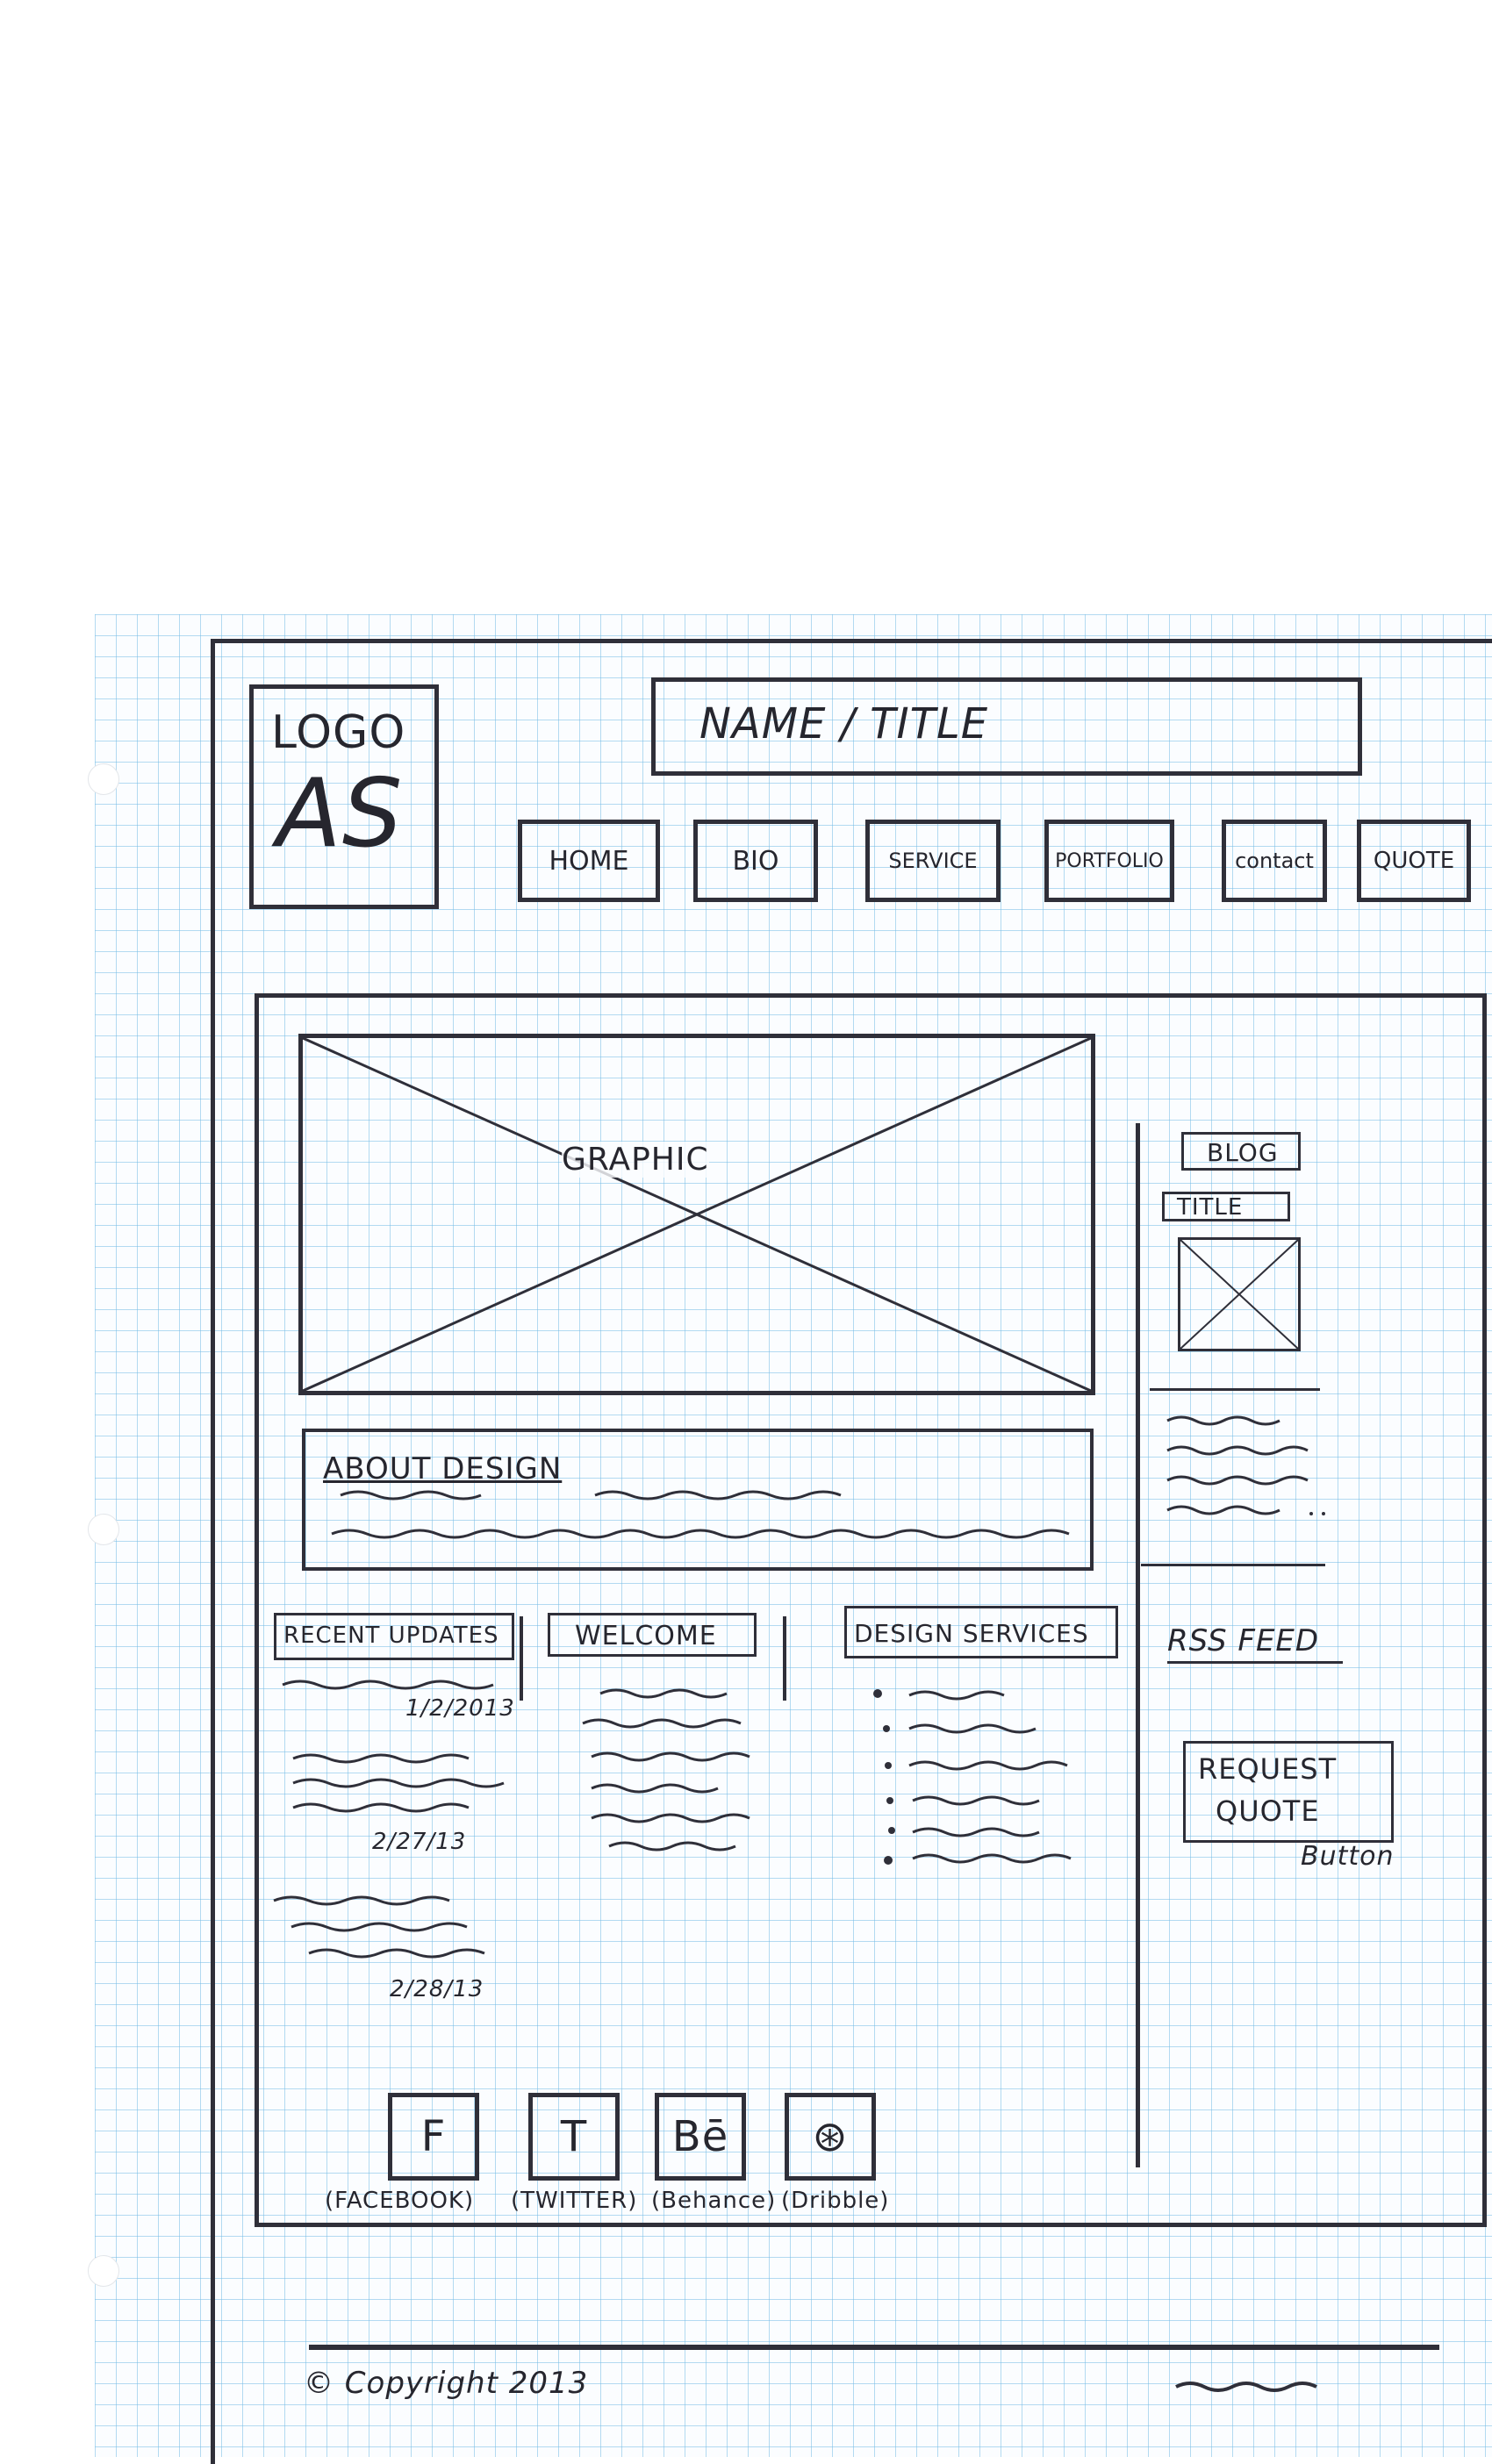 Image resolution: width=1492 pixels, height=2464 pixels. Describe the element at coordinates (1243, 1640) in the screenshot. I see `rss-feed-link: RSS FEED` at that location.